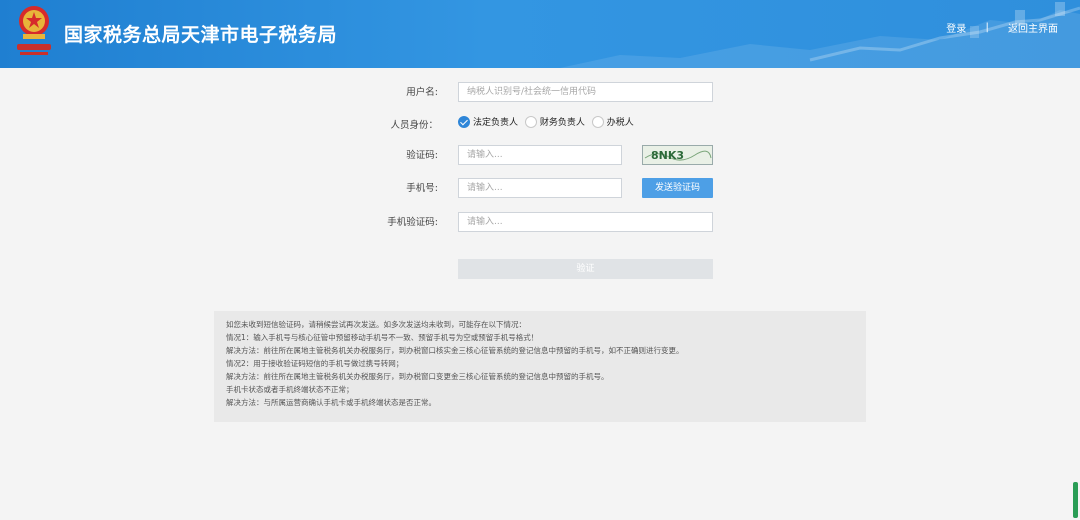  I want to click on captcha-image: 8NK3, so click(677, 155).